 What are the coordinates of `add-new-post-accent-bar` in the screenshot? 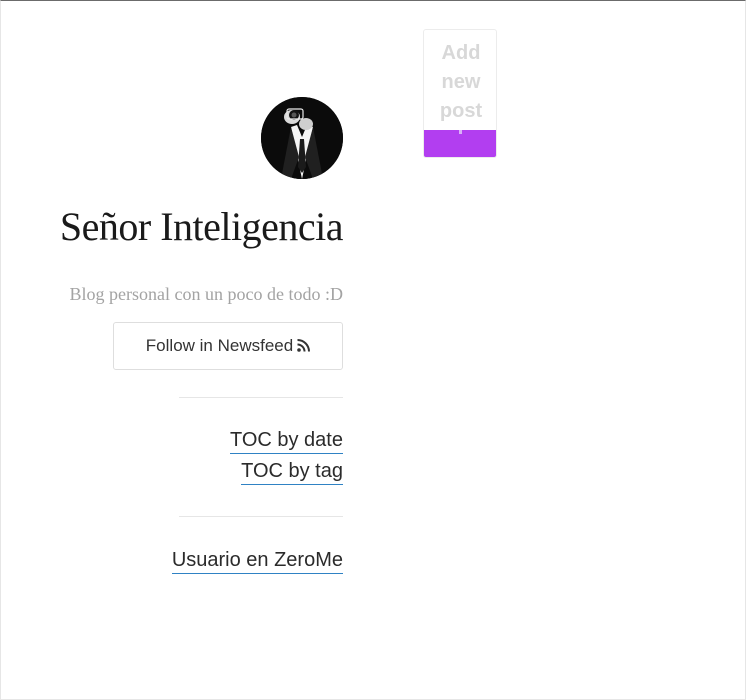 It's located at (460, 143).